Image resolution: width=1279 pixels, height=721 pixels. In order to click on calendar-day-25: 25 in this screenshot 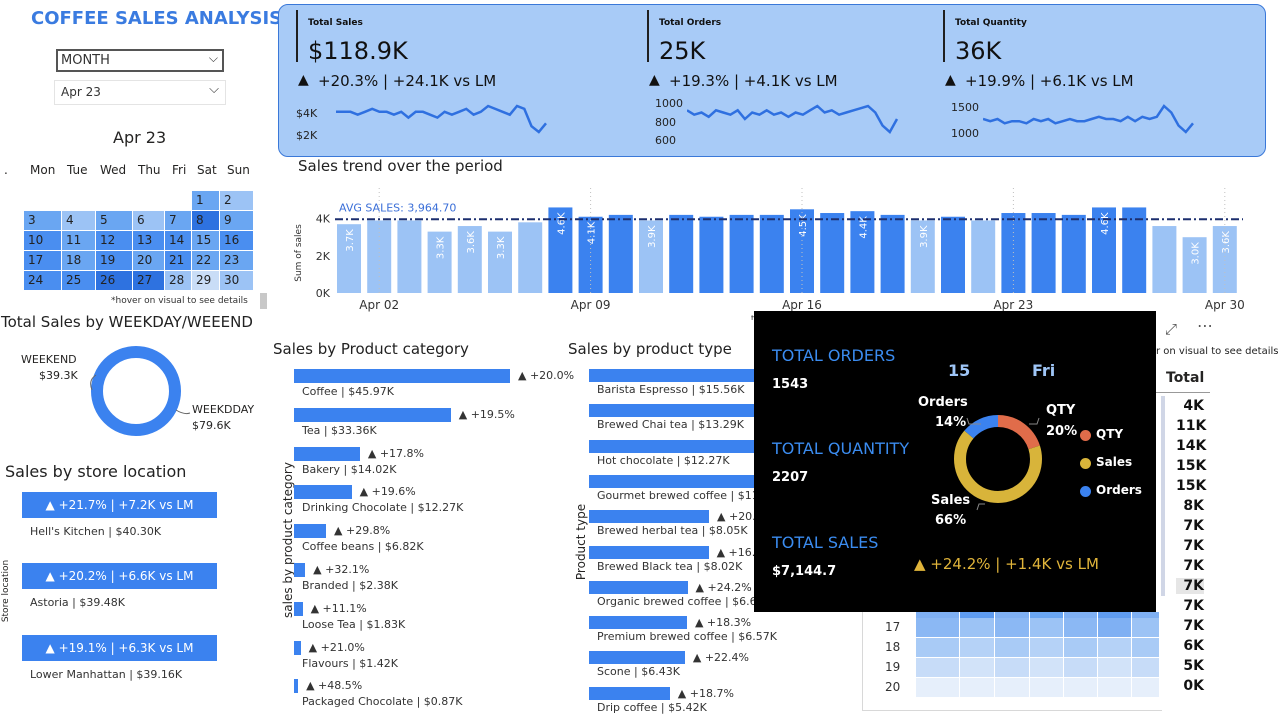, I will do `click(78, 280)`.